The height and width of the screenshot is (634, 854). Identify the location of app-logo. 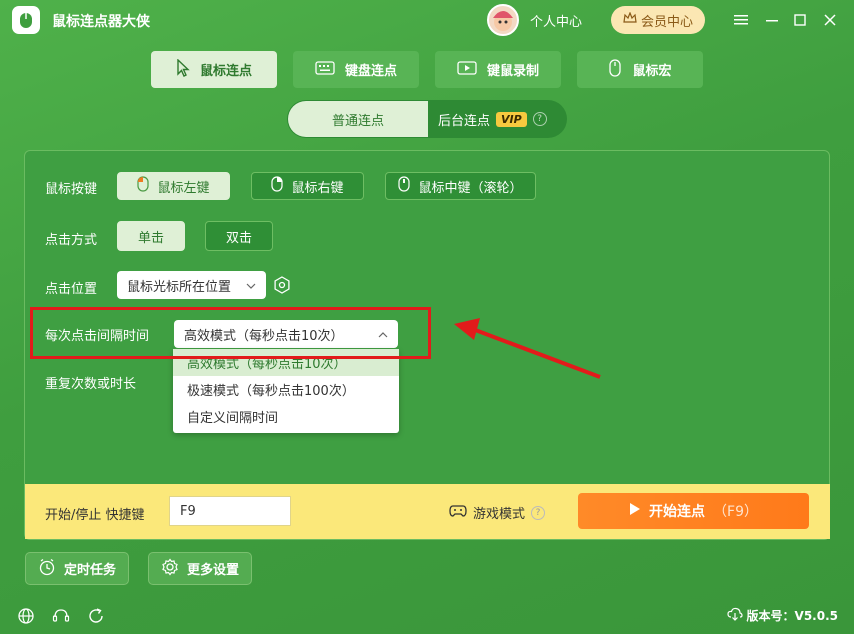
(26, 20).